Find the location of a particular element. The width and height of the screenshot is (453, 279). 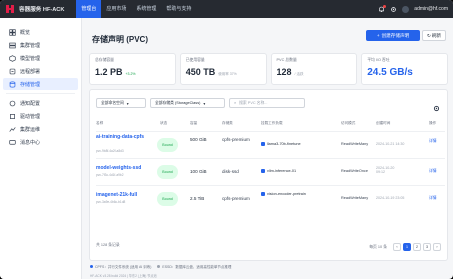

user-email: admin@hf.com is located at coordinates (431, 9).